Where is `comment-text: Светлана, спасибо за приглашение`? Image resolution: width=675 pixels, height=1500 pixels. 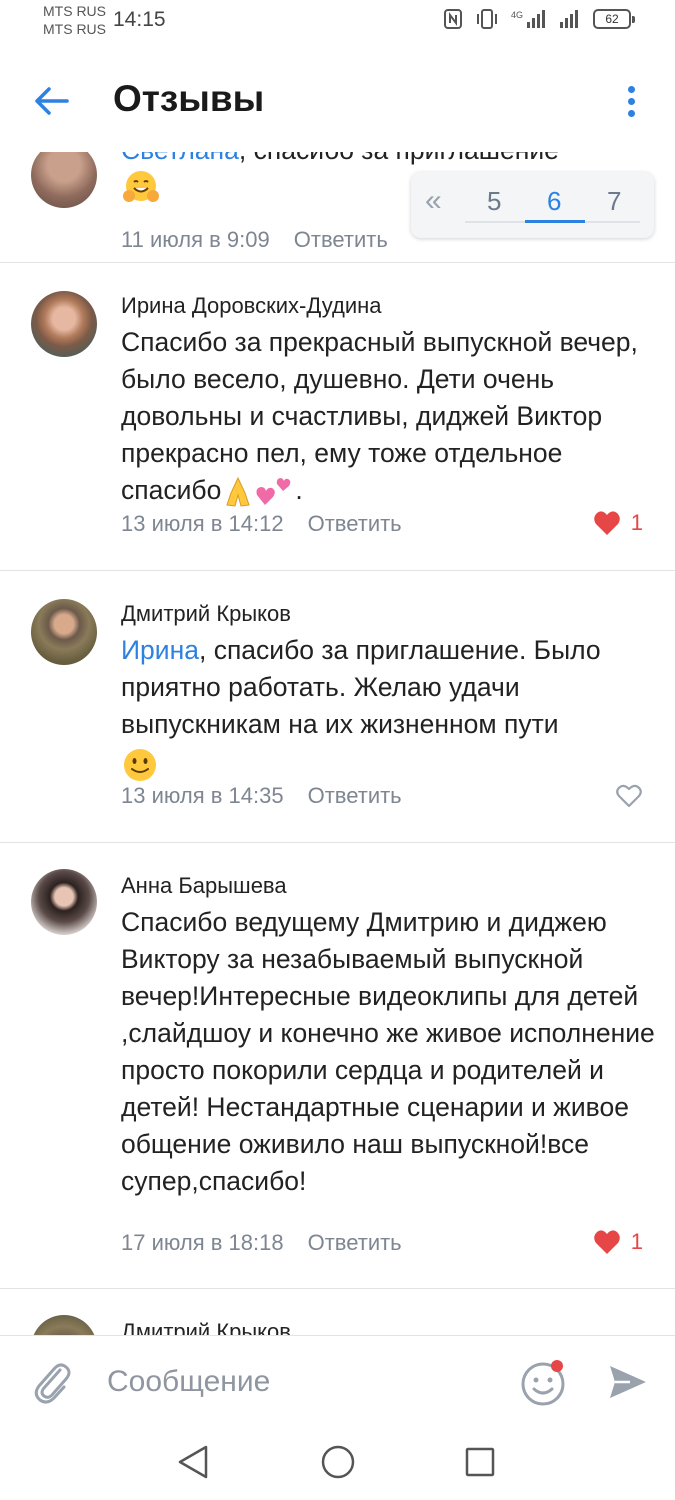 comment-text: Светлана, спасибо за приглашение is located at coordinates (391, 160).